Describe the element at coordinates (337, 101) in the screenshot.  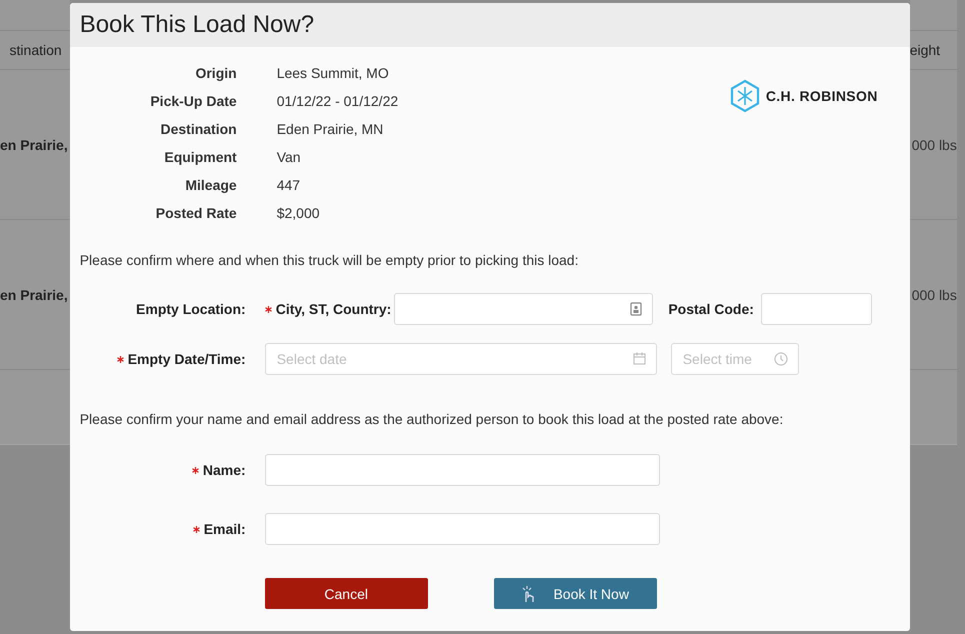
I see `detail-value: 01/12/22 - 01/12/22` at that location.